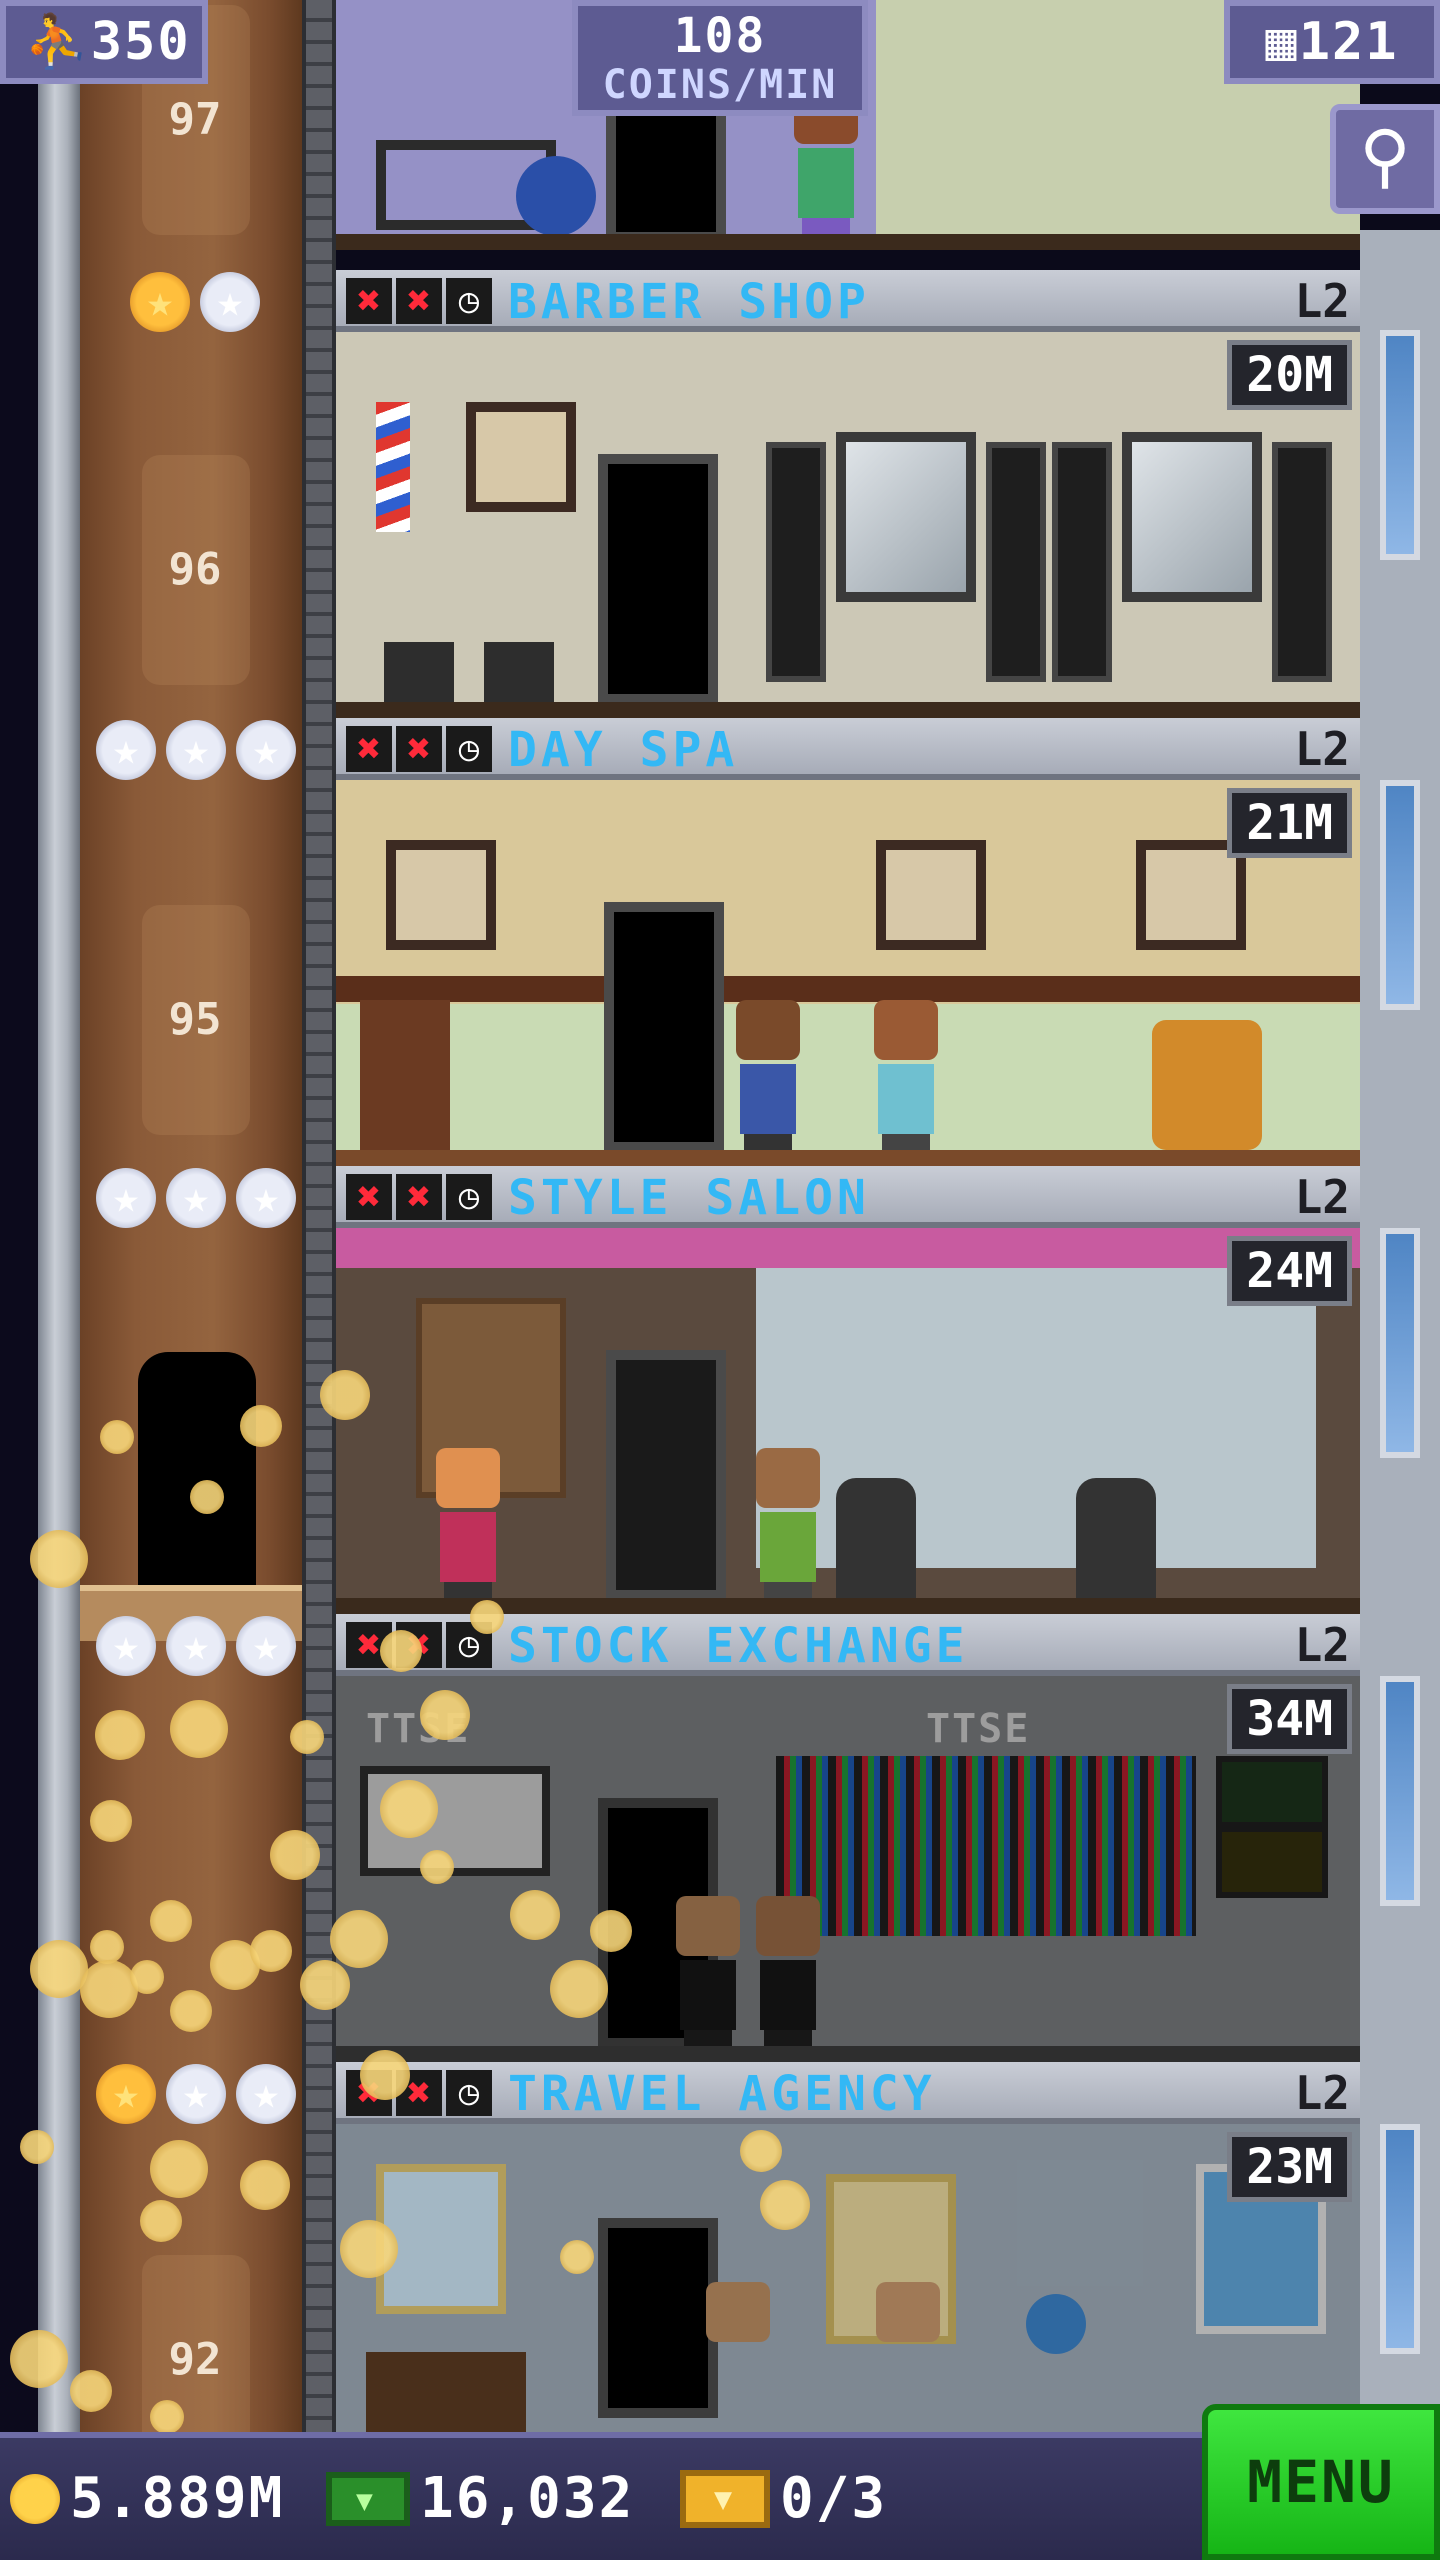 The width and height of the screenshot is (1440, 2560). I want to click on coins-per-minute-panel: 108 COINS/MIN, so click(720, 58).